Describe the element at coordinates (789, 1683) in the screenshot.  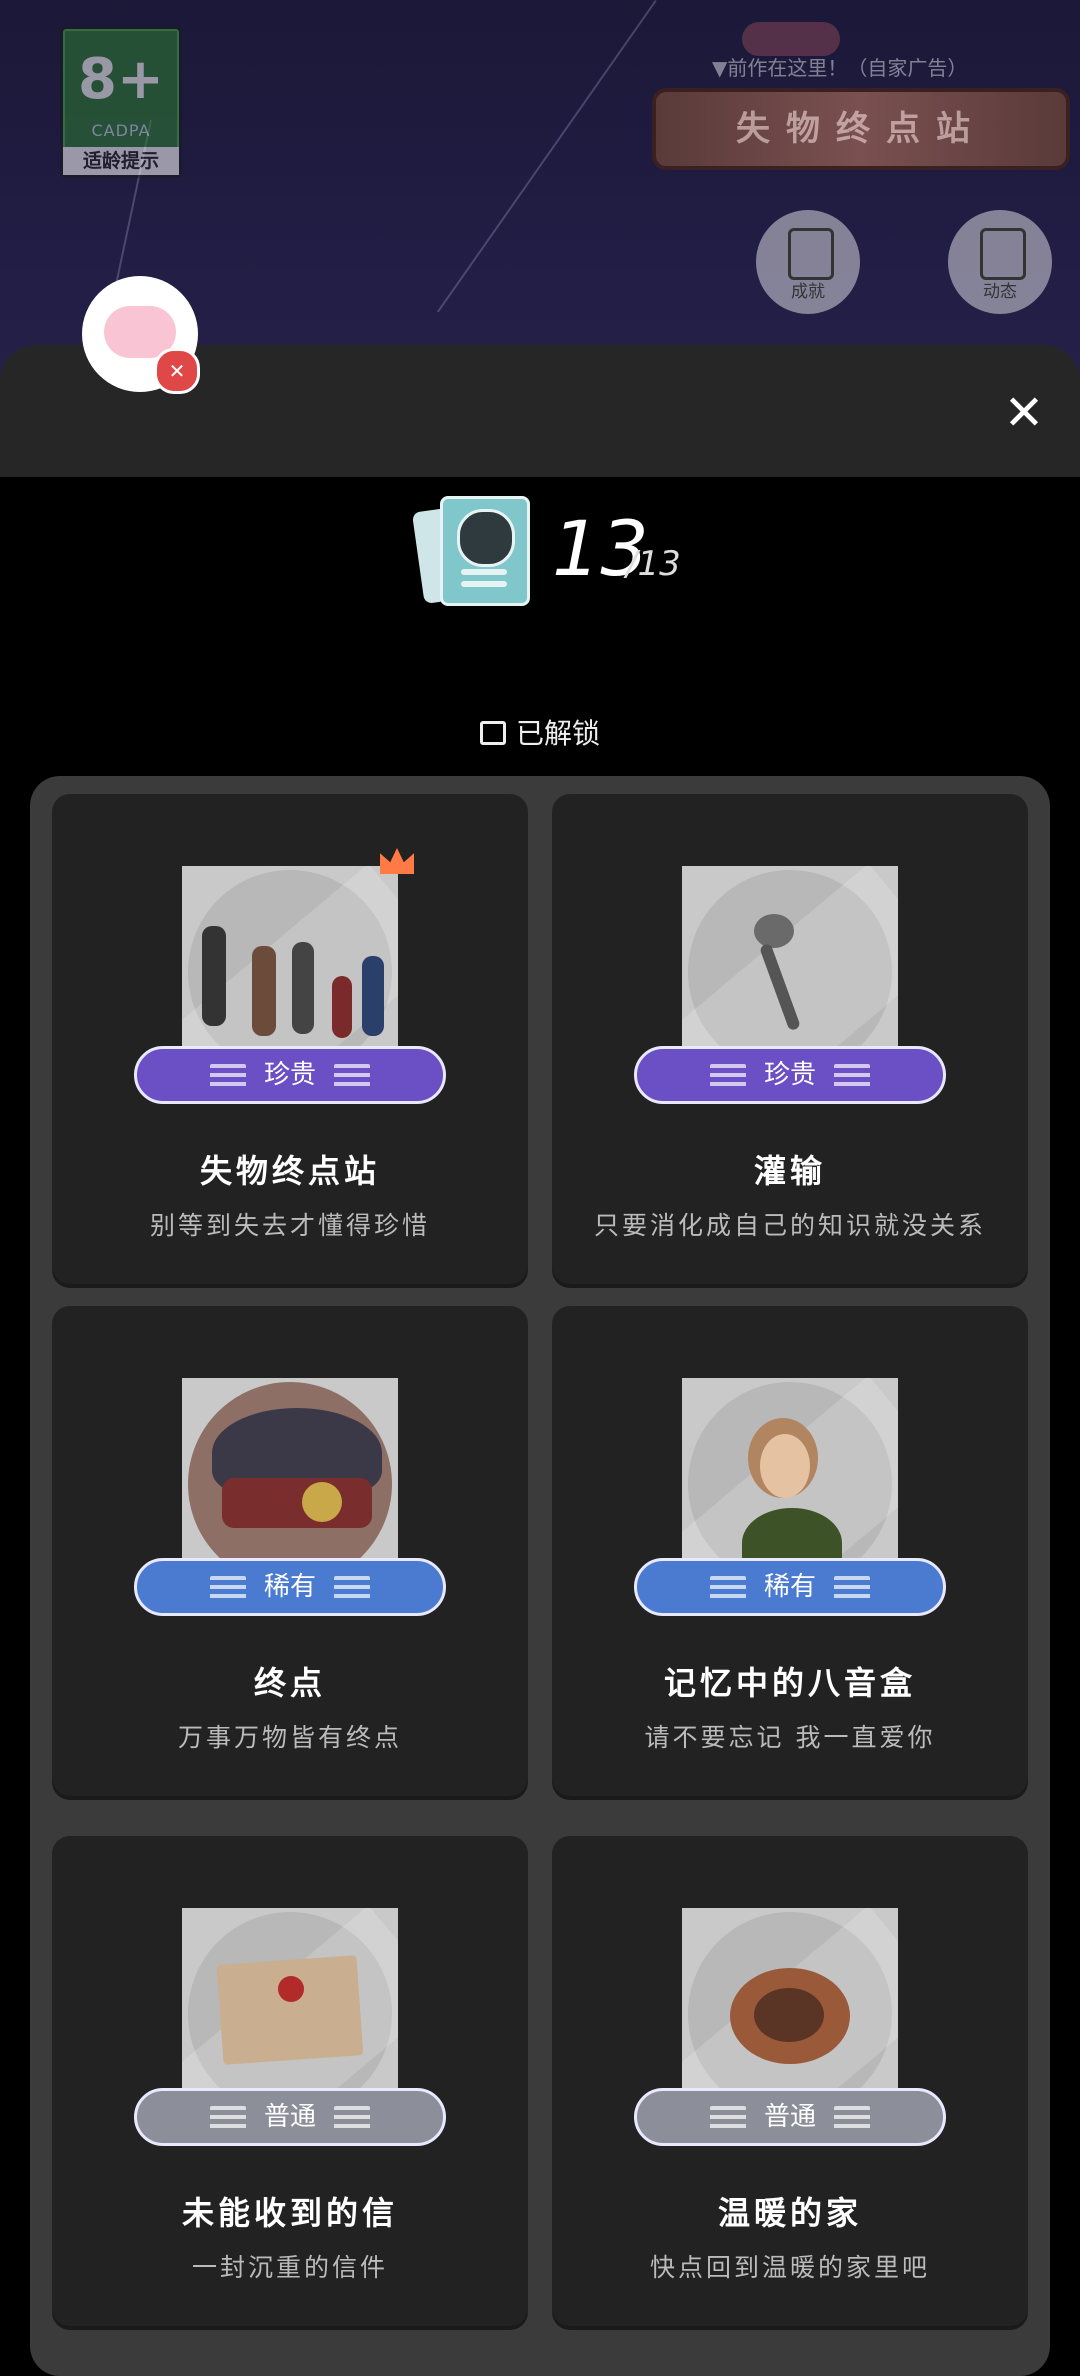
I see `item-title: 记忆中的八音盒` at that location.